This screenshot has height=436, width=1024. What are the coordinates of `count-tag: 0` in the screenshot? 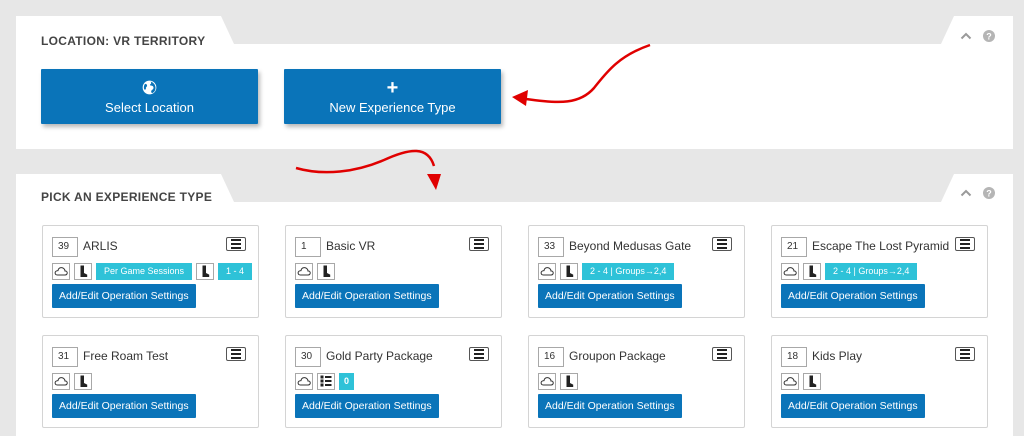 It's located at (347, 381).